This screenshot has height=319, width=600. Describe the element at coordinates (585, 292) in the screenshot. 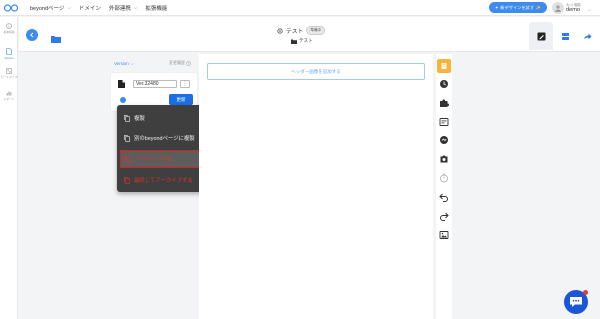

I see `notification-dot` at that location.